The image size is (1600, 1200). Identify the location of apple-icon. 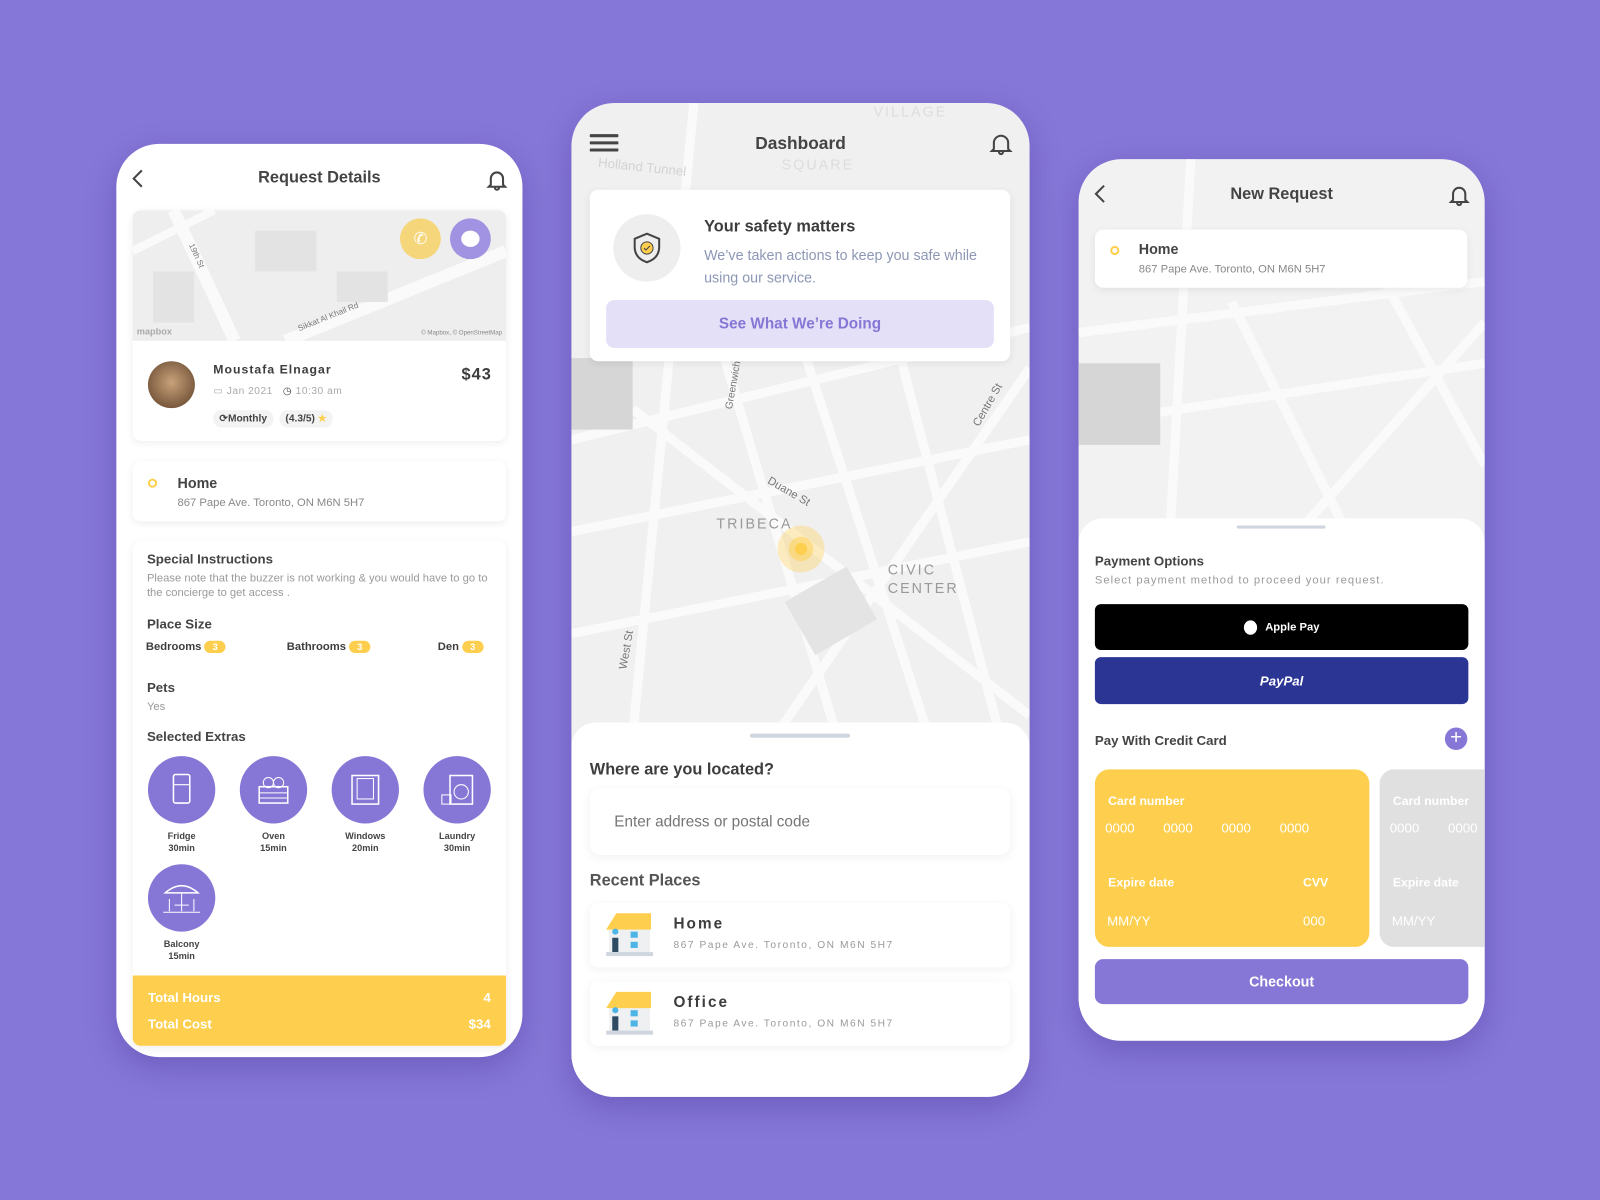
(1250, 627).